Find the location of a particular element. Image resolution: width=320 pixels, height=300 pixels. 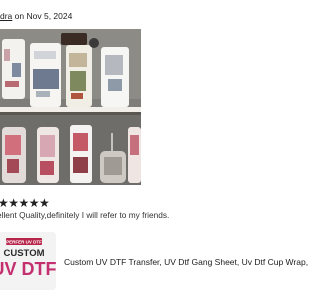

thumb-word-custom: CUSTOM is located at coordinates (24, 253).